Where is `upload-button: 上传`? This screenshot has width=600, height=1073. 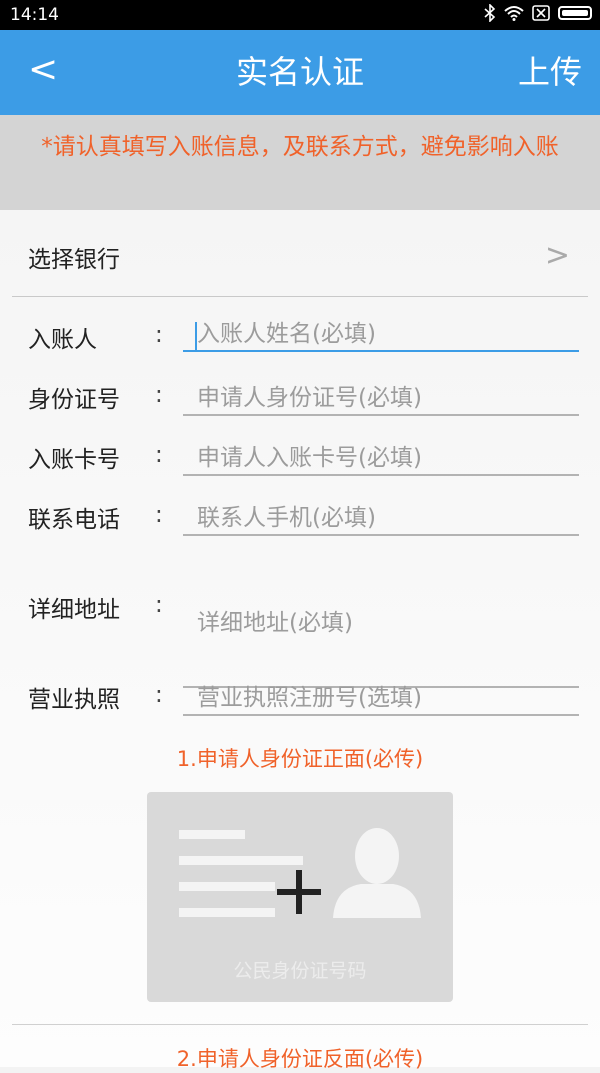 upload-button: 上传 is located at coordinates (550, 72).